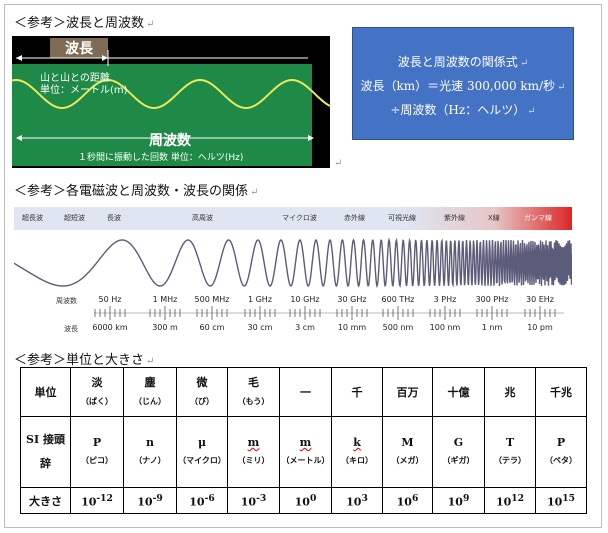 The height and width of the screenshot is (533, 608). I want to click on band-label: マイクロ波, so click(299, 218).